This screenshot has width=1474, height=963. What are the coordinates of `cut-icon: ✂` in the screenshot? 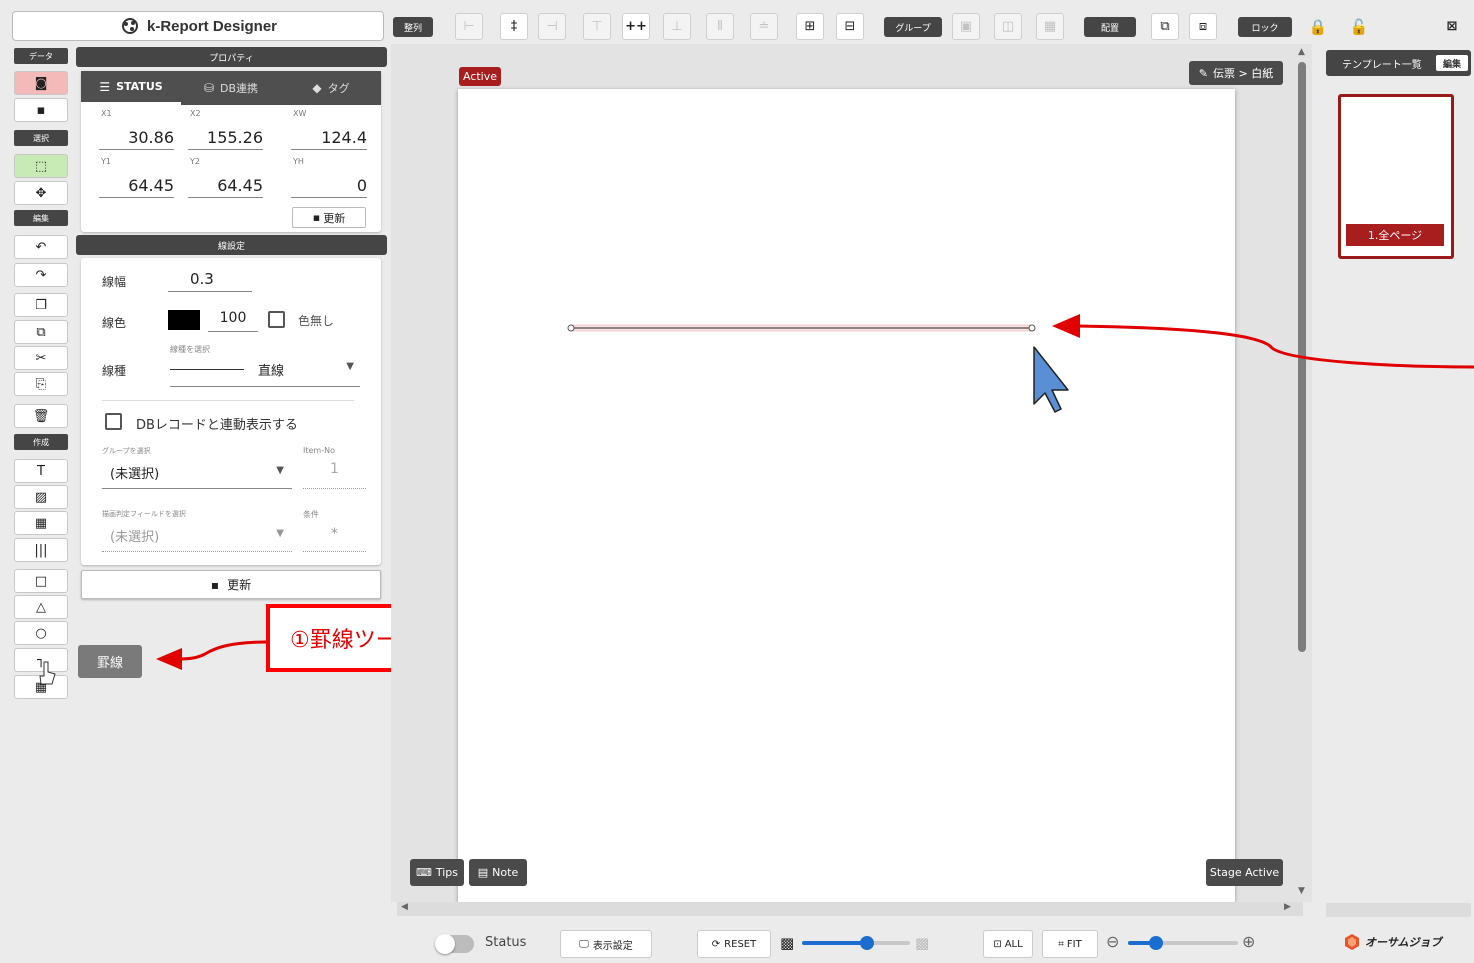 It's located at (41, 358).